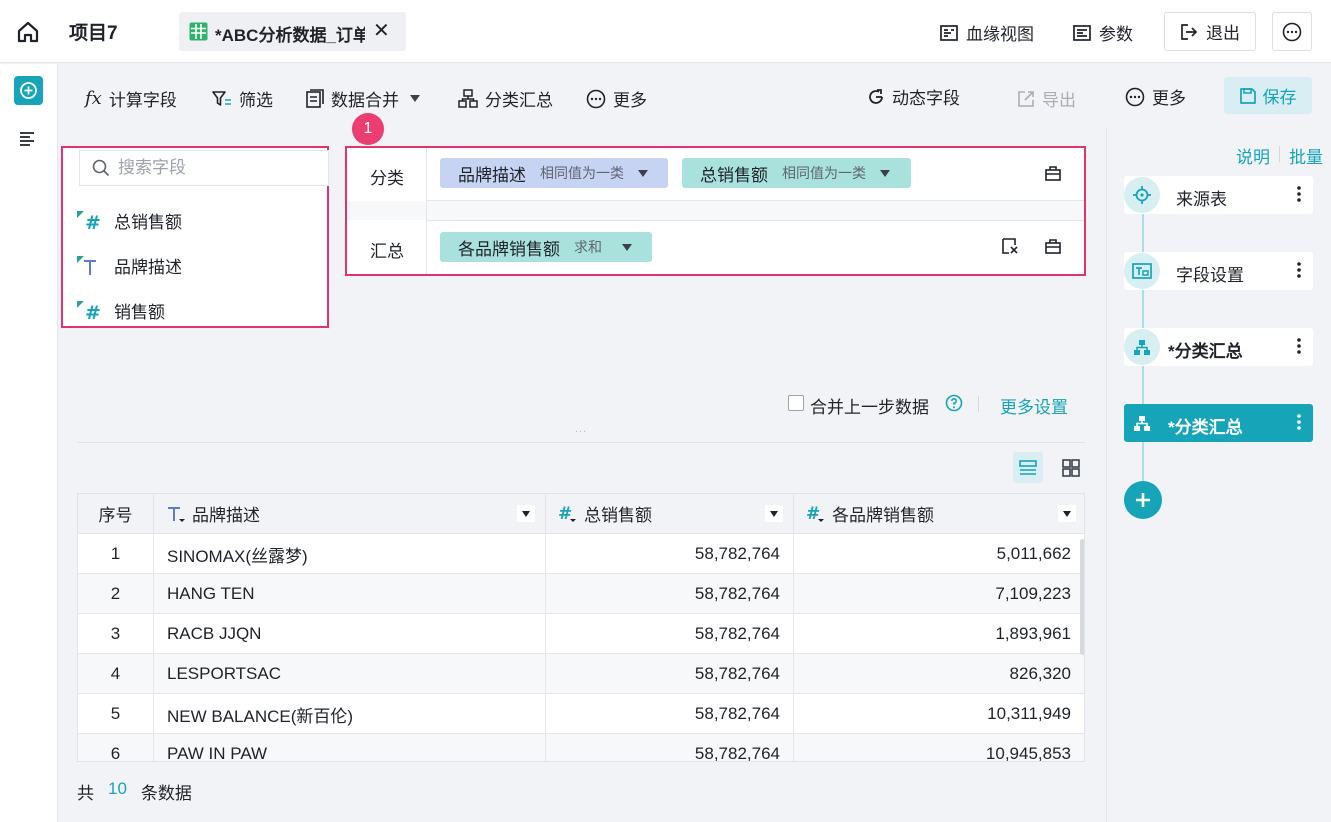 This screenshot has height=822, width=1331. Describe the element at coordinates (350, 514) in the screenshot. I see `column-header-brand: 品牌描述` at that location.